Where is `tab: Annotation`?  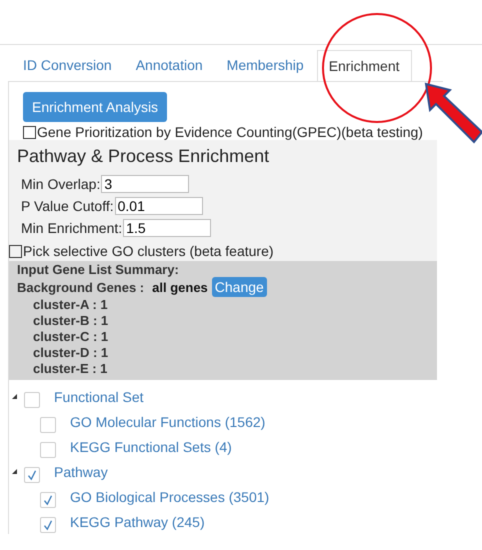
tab: Annotation is located at coordinates (169, 65).